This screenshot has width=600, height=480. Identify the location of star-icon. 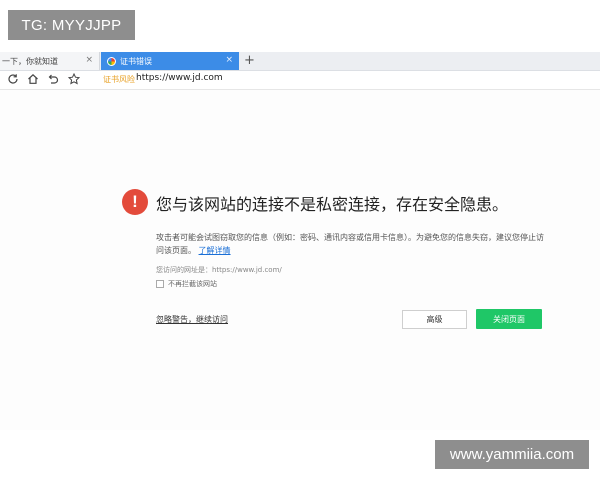
(74, 79).